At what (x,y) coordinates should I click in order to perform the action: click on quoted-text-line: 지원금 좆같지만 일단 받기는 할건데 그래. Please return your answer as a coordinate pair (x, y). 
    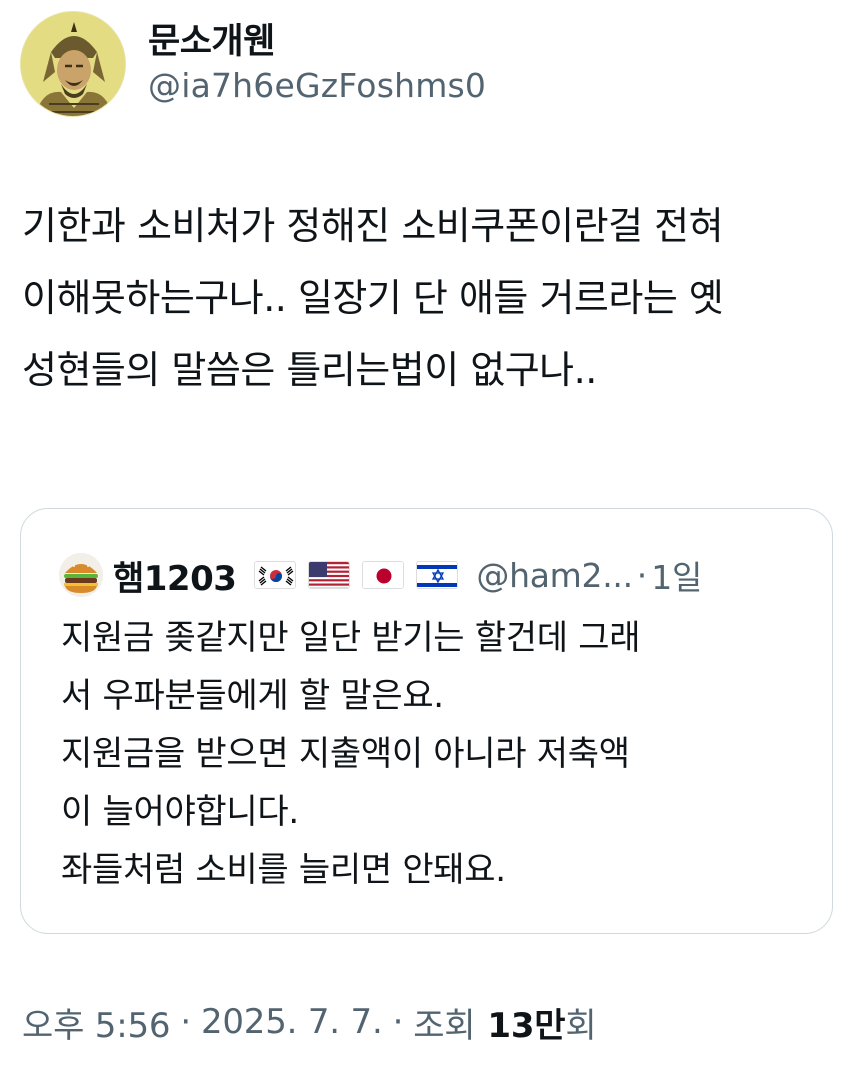
    Looking at the image, I should click on (351, 638).